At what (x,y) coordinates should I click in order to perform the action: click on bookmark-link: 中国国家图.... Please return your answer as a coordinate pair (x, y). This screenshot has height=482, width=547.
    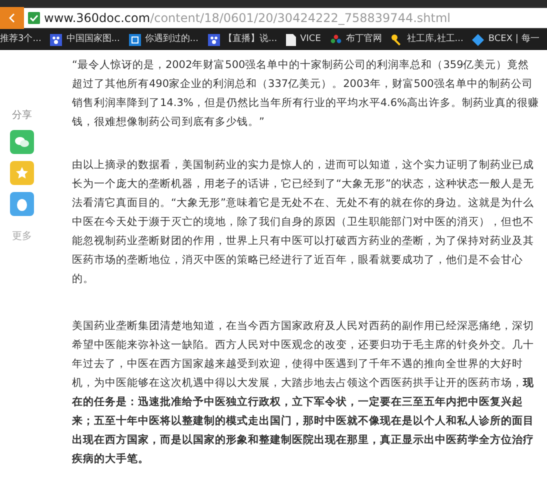
    Looking at the image, I should click on (93, 39).